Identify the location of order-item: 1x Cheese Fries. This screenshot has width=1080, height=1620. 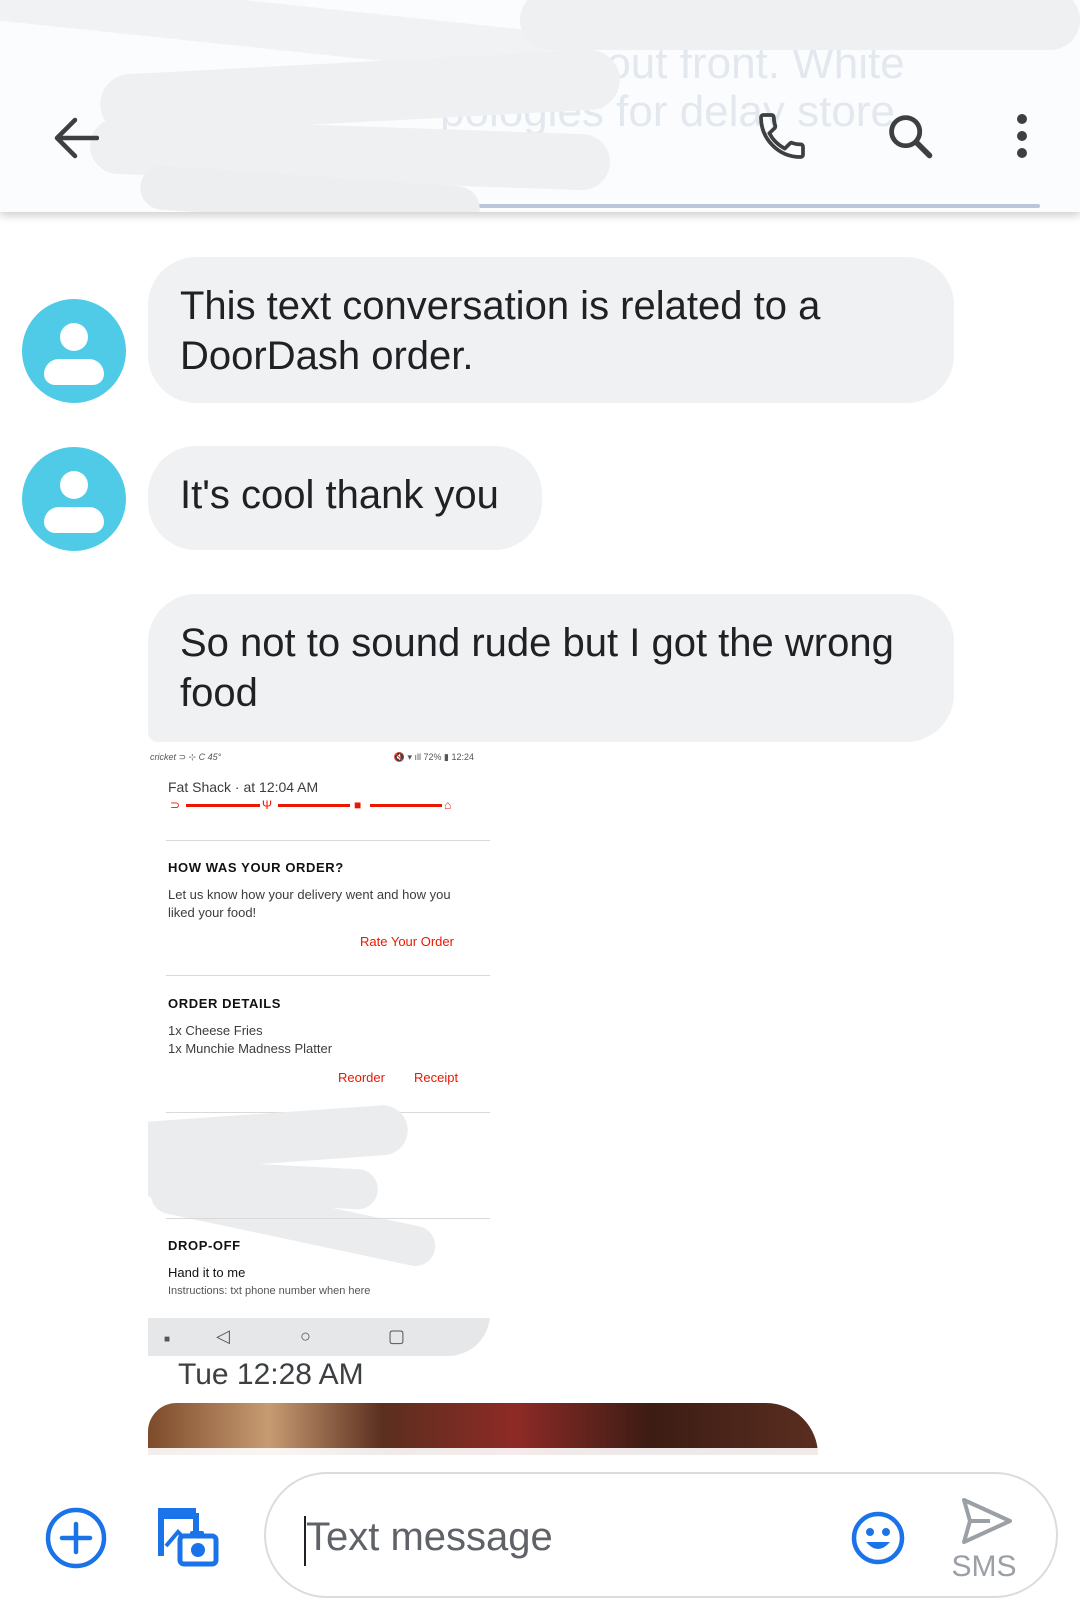
(215, 1030).